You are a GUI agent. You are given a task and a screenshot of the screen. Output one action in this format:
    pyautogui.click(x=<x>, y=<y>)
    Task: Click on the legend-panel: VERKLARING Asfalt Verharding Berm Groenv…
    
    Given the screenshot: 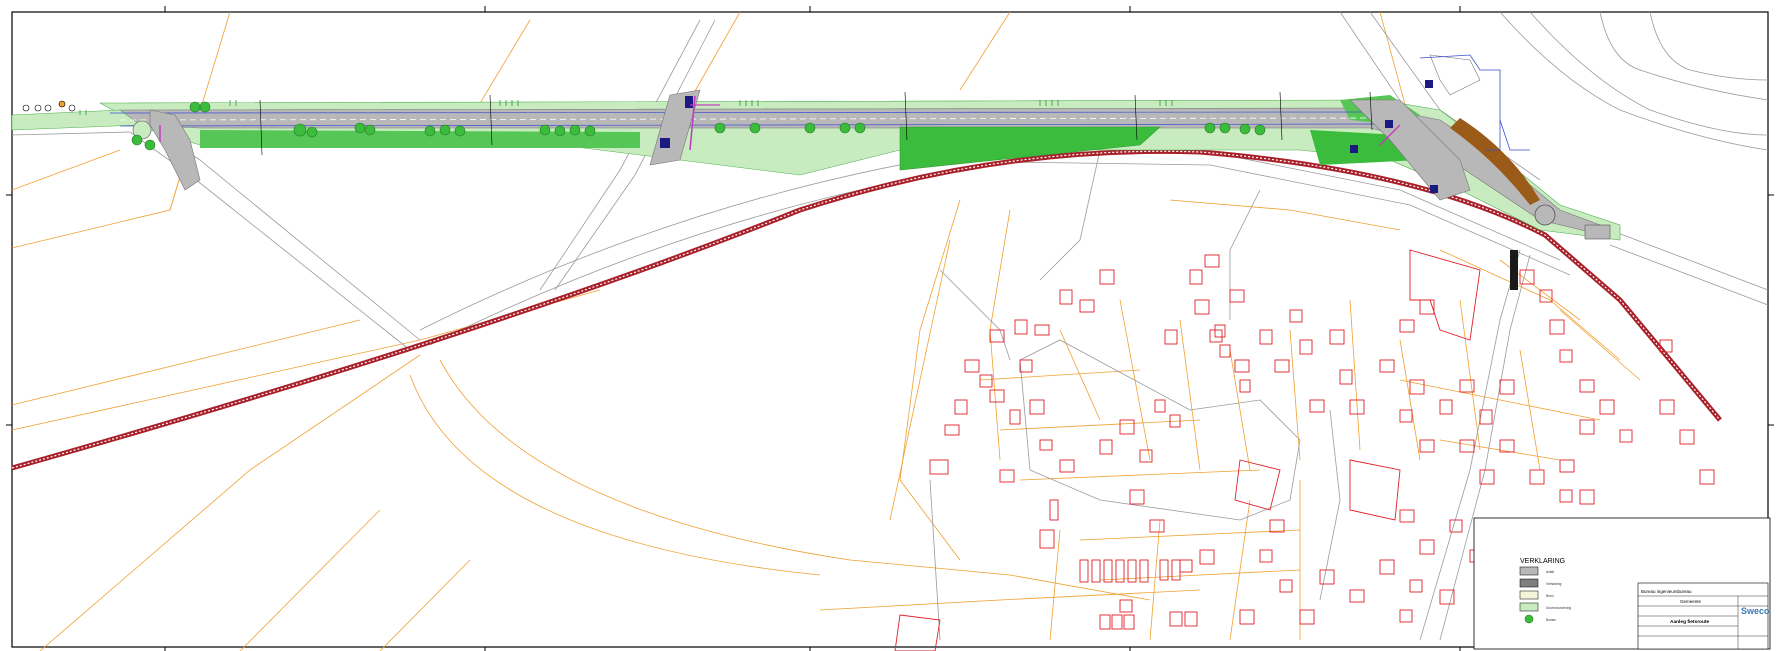 What is the action you would take?
    pyautogui.click(x=1622, y=583)
    